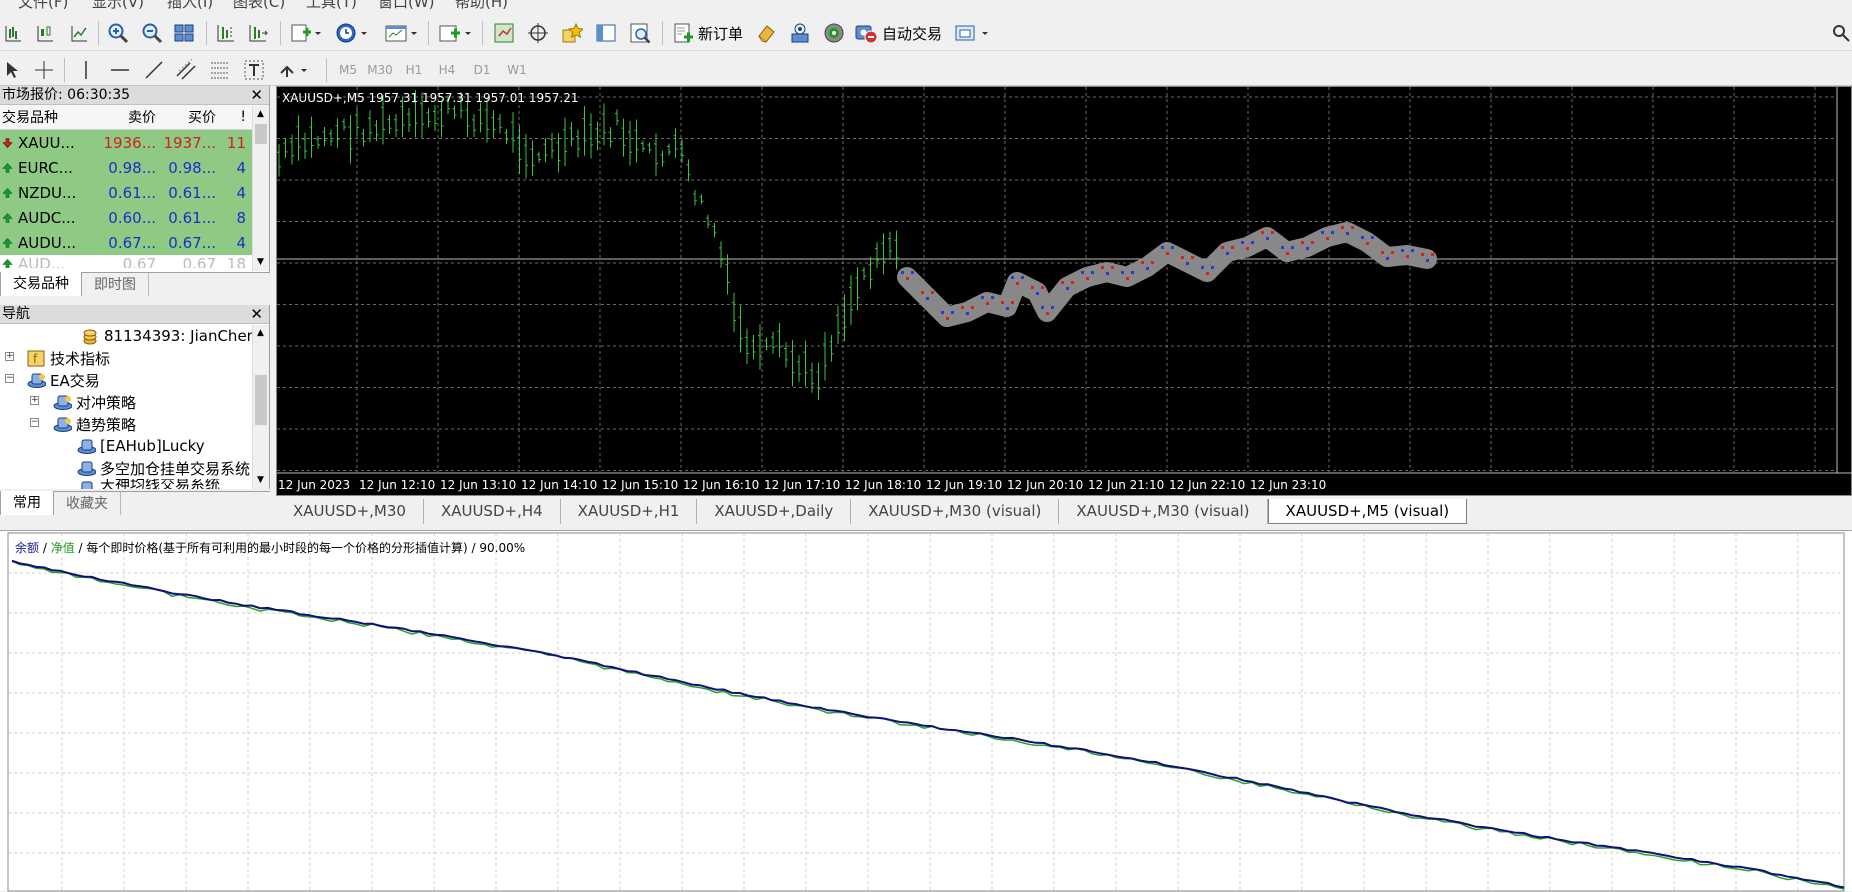 Image resolution: width=1852 pixels, height=892 pixels. What do you see at coordinates (1367, 511) in the screenshot?
I see `chart-tab: XAUUSD+,M5 (visual)` at bounding box center [1367, 511].